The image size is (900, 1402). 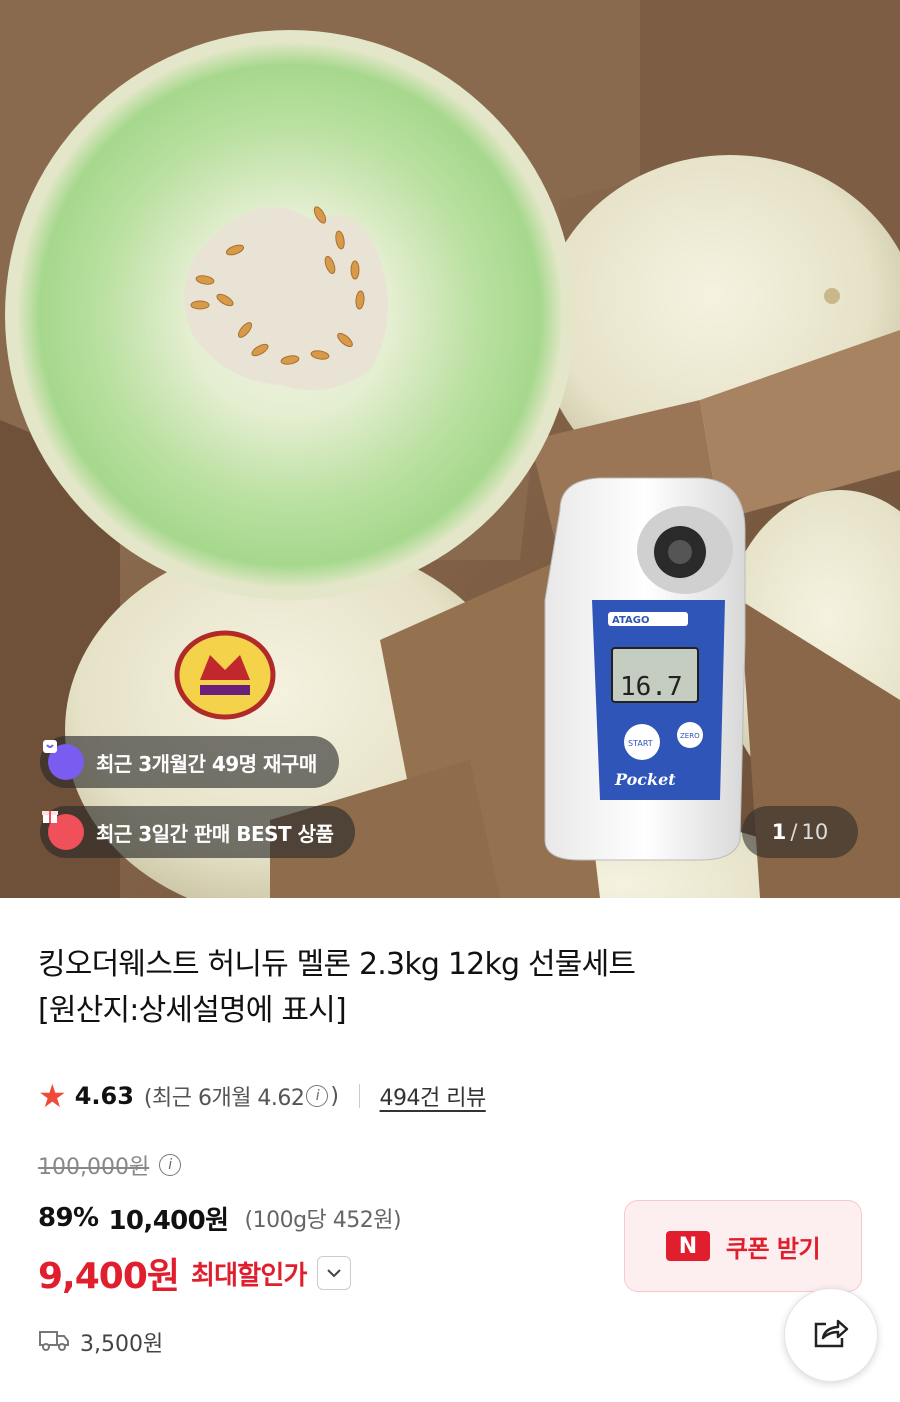 I want to click on rating-score: 4.63, so click(x=104, y=1096).